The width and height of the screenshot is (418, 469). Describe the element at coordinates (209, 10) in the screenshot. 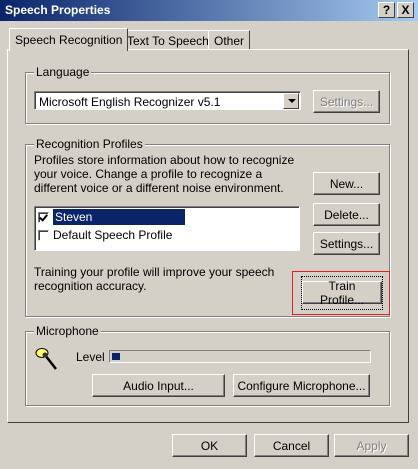

I see `title-bar: Speech Properties ? X` at that location.